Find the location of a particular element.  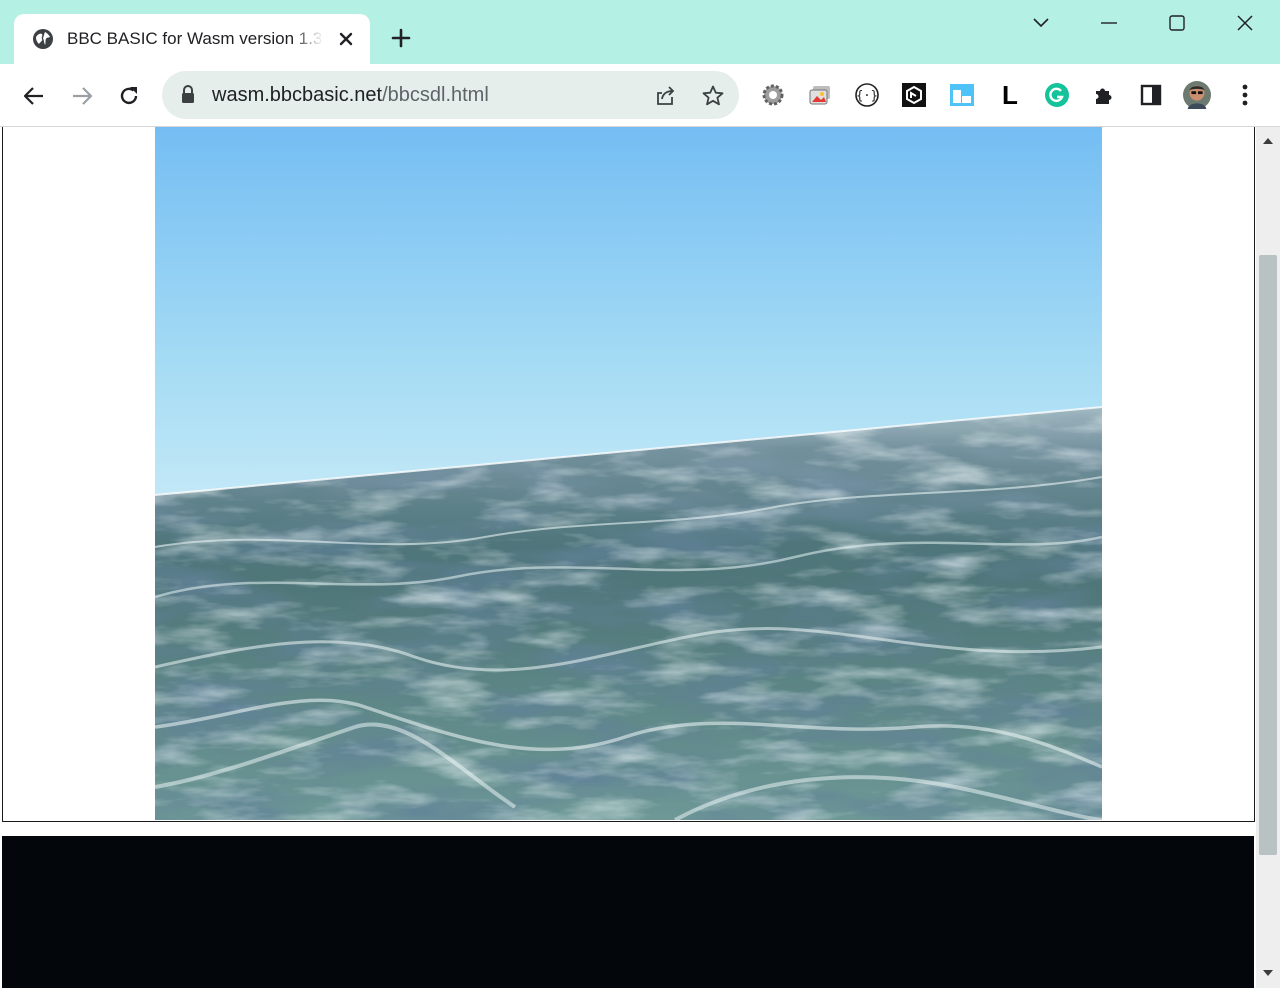

url-host: wasm.bbcbasic.net is located at coordinates (297, 95).